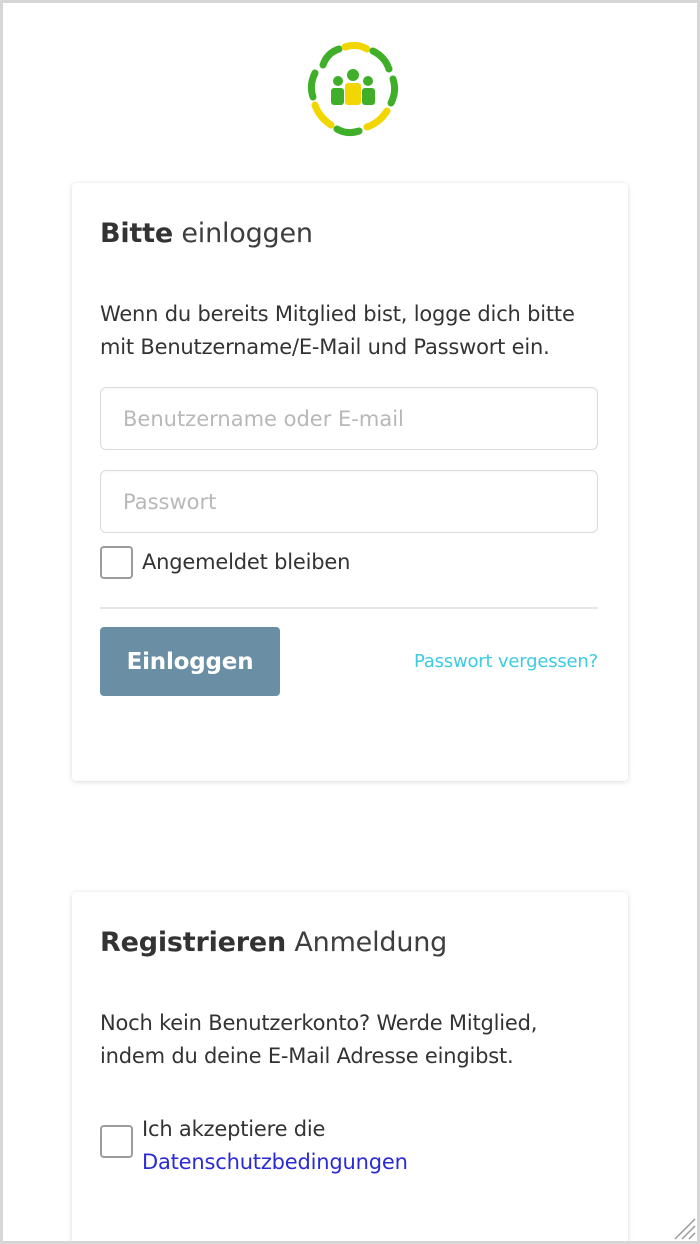 This screenshot has height=1244, width=700. Describe the element at coordinates (353, 89) in the screenshot. I see `community-logo-icon` at that location.